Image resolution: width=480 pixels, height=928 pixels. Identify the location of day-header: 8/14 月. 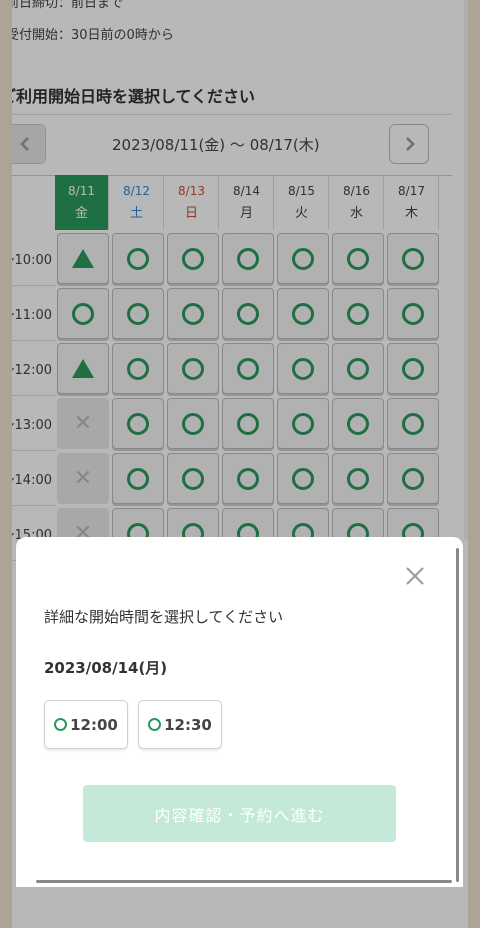
(247, 202).